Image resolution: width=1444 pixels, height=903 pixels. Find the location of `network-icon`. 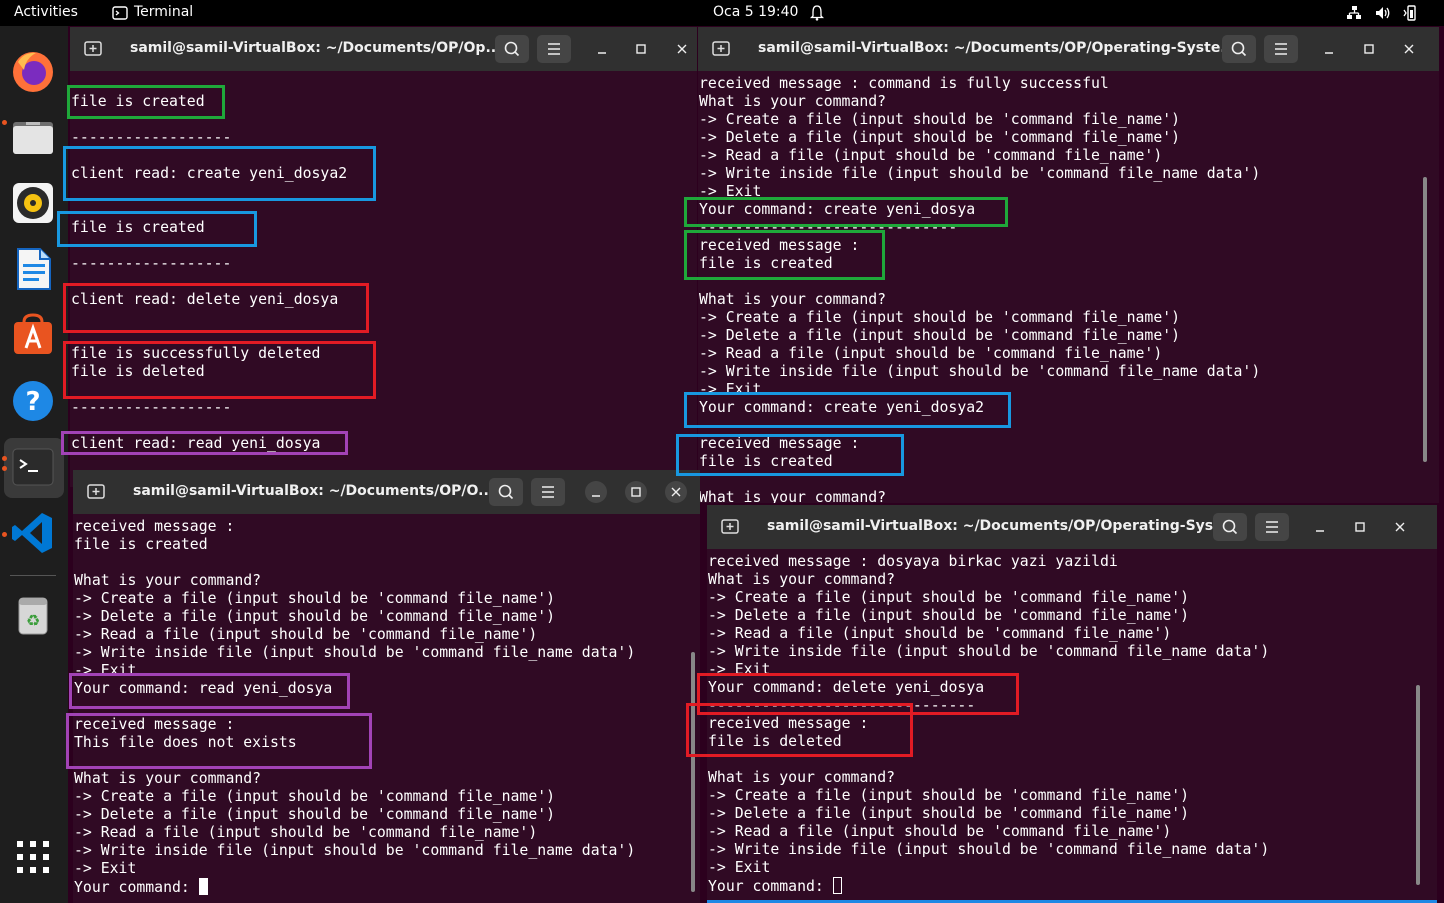

network-icon is located at coordinates (1354, 13).